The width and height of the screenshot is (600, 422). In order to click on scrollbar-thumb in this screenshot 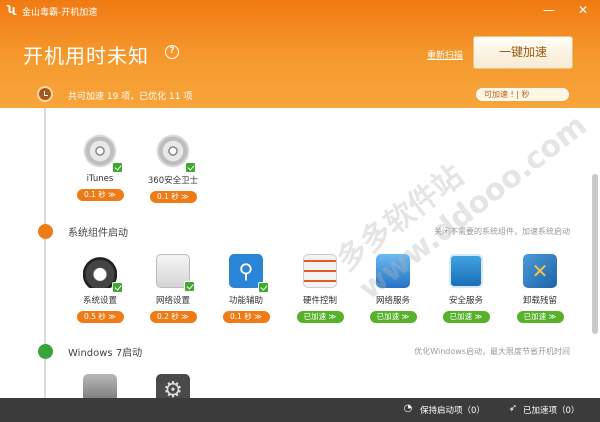, I will do `click(595, 254)`.